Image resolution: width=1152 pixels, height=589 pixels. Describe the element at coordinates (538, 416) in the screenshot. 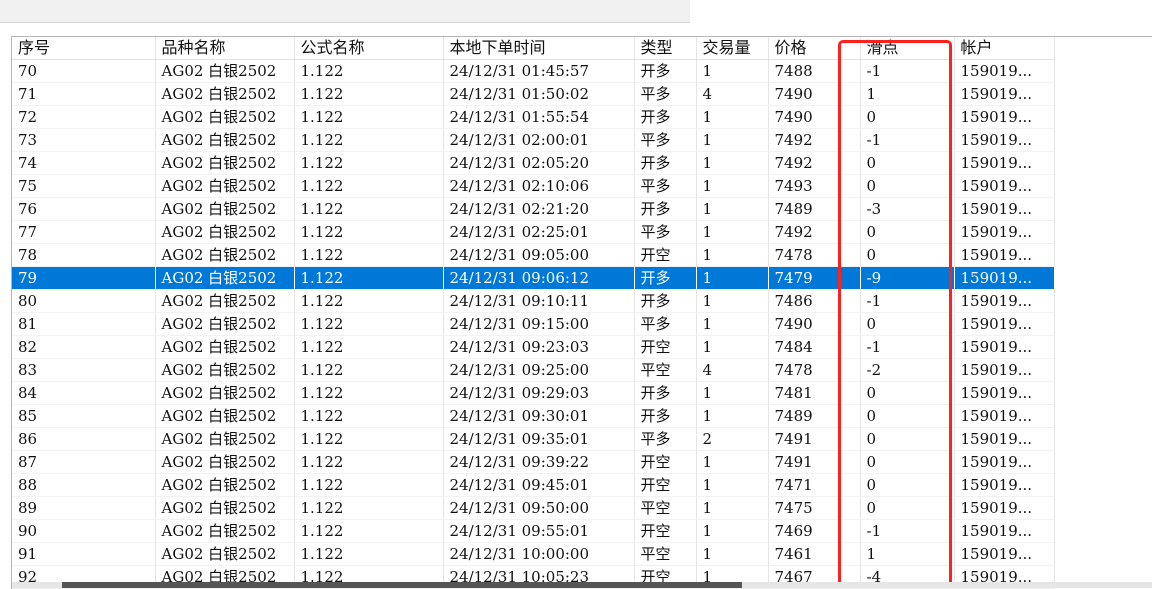

I see `cell-local-order-time: 24/12/31 09:30:01` at that location.